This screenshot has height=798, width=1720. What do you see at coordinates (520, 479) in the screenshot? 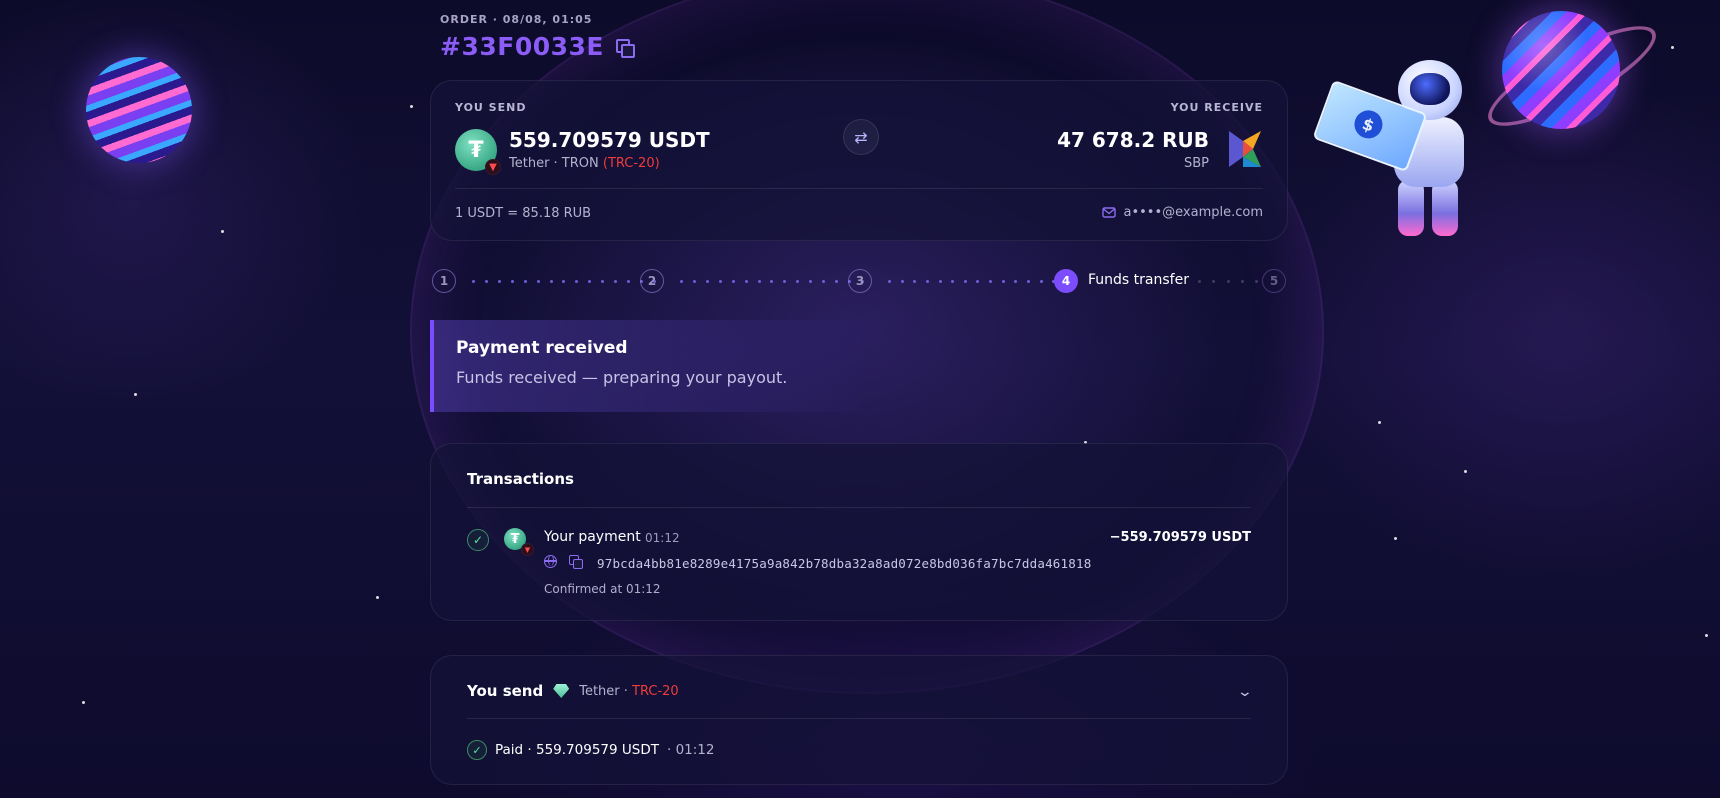
I see `transactions-title: Transactions` at bounding box center [520, 479].